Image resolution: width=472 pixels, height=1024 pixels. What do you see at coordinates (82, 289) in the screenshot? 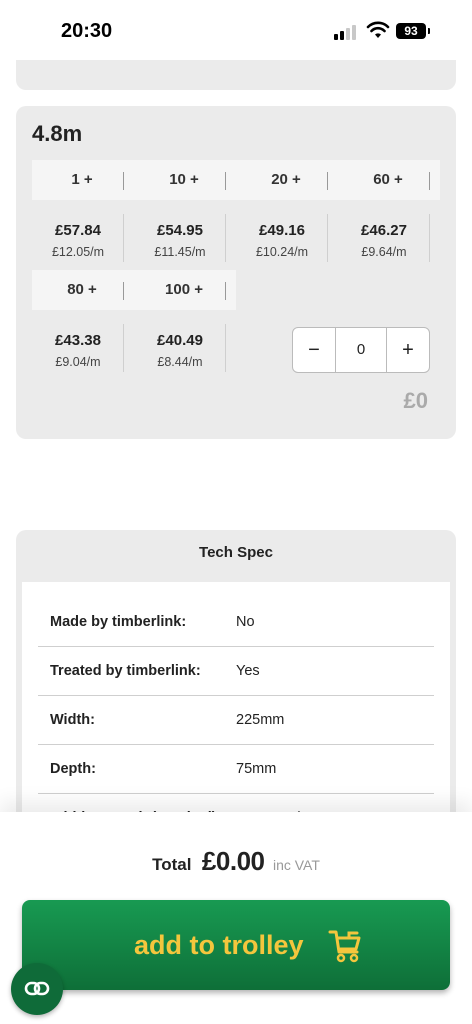
I see `tier-label: 80 +` at bounding box center [82, 289].